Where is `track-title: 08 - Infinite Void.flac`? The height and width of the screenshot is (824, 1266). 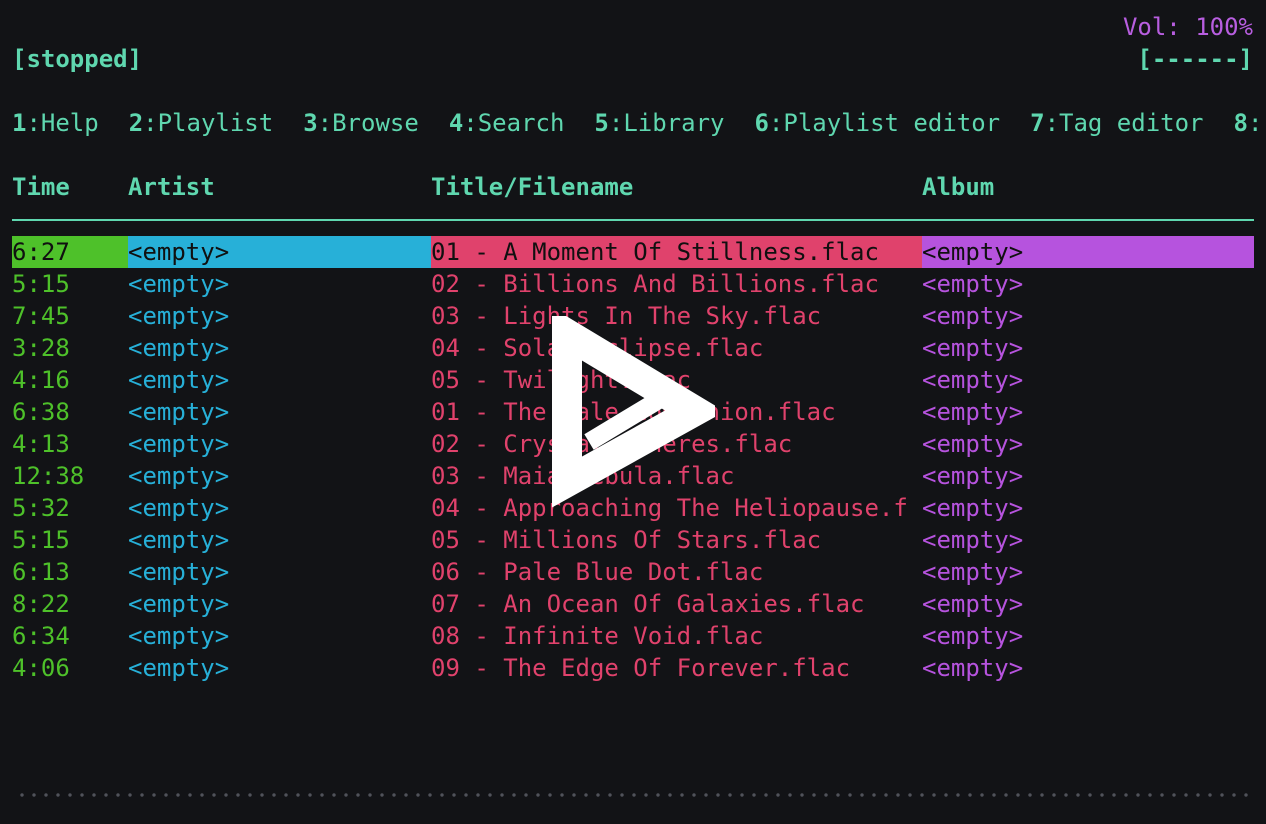
track-title: 08 - Infinite Void.flac is located at coordinates (597, 636).